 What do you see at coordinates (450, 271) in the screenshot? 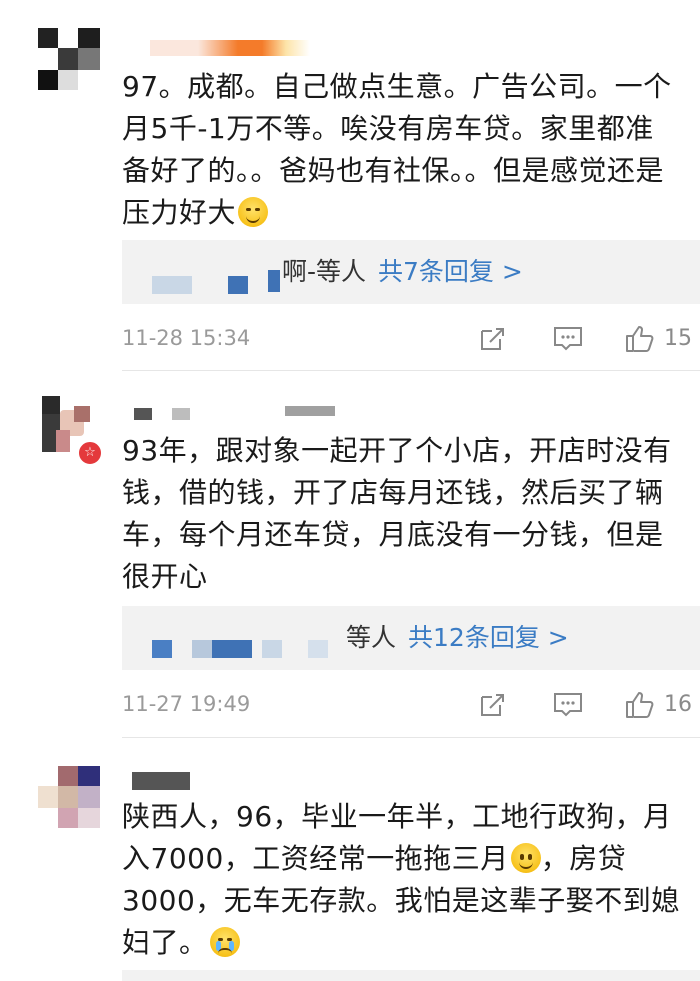
I see `view-replies-link: 共7条回复 >` at bounding box center [450, 271].